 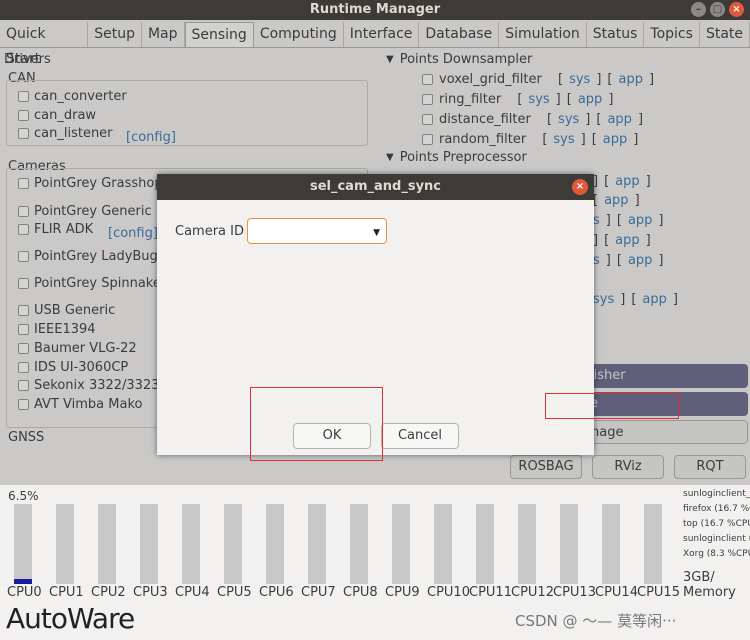 What do you see at coordinates (23, 496) in the screenshot?
I see `cpu-percent: 6.5%` at bounding box center [23, 496].